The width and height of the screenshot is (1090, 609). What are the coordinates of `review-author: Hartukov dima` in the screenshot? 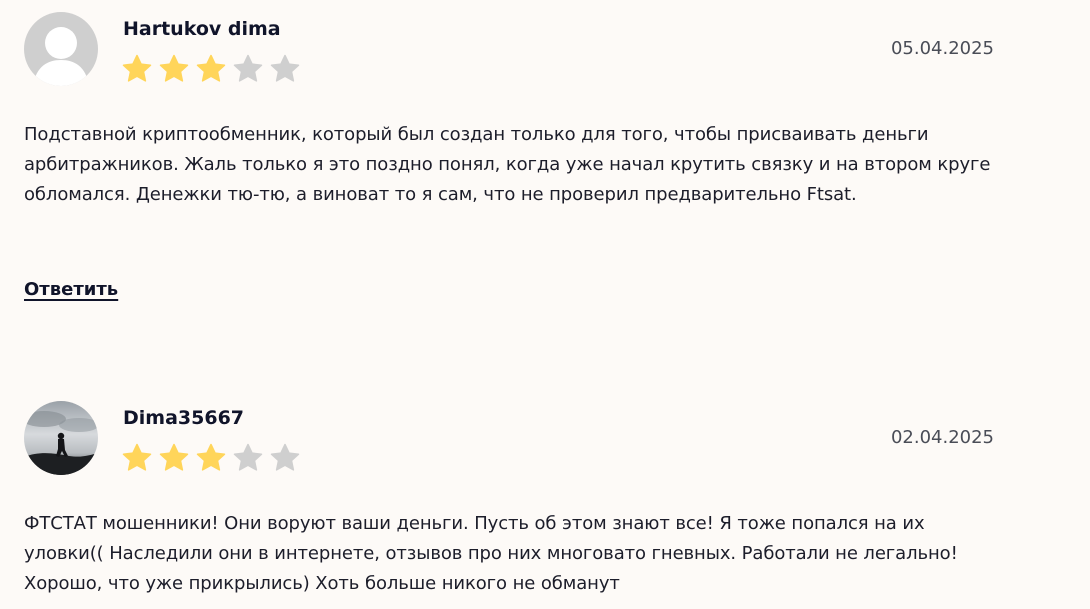 It's located at (202, 29).